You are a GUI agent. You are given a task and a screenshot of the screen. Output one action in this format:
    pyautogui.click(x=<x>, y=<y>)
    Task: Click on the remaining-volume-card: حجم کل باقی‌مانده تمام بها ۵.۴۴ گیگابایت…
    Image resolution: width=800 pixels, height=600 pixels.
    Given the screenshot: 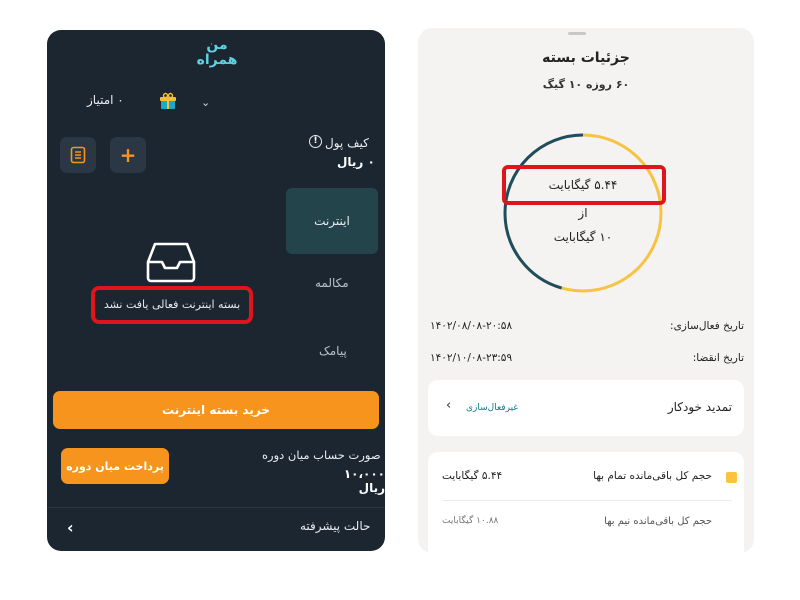 What is the action you would take?
    pyautogui.click(x=586, y=502)
    